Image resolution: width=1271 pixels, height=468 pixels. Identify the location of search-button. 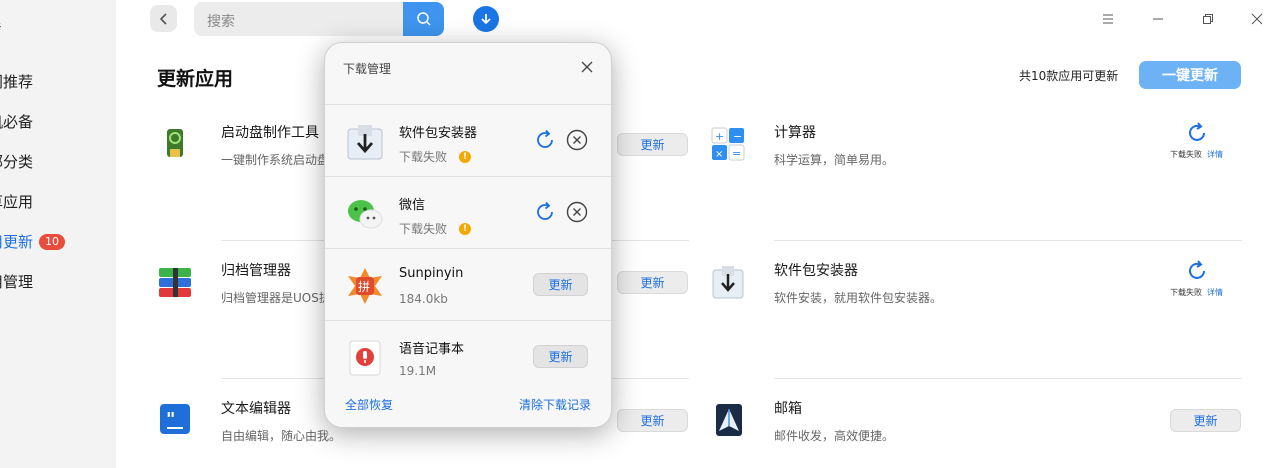
(423, 19).